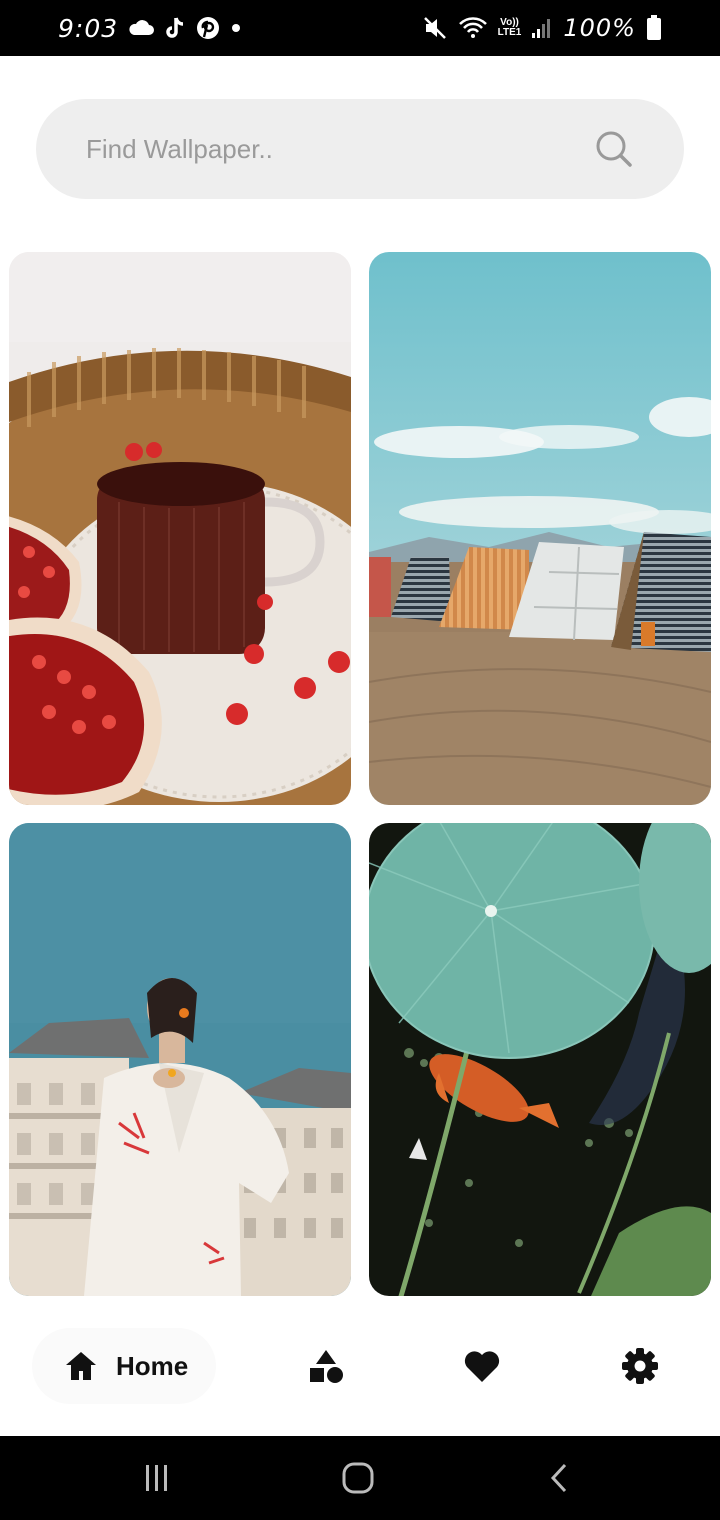 This screenshot has height=1520, width=720. What do you see at coordinates (509, 32) in the screenshot?
I see `lte-bottom: LTE1` at bounding box center [509, 32].